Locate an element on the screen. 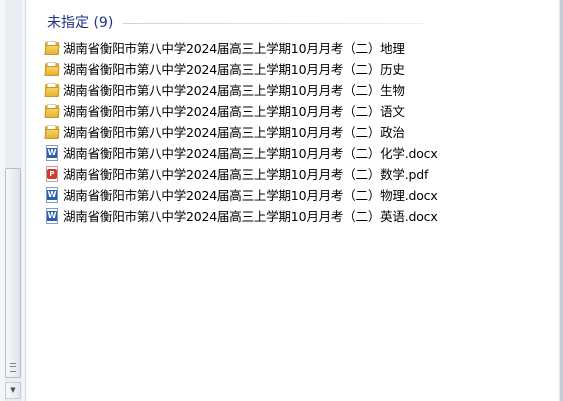 The width and height of the screenshot is (563, 401). file-name: 湖南省衡阳市第八中学2024届高三上学期10月月考（二）物理.docx is located at coordinates (250, 195).